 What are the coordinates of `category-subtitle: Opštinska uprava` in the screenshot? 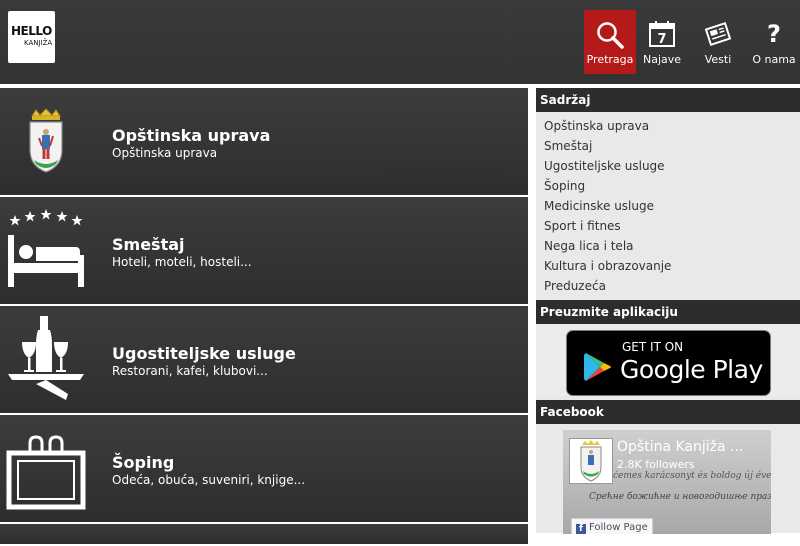 It's located at (165, 153).